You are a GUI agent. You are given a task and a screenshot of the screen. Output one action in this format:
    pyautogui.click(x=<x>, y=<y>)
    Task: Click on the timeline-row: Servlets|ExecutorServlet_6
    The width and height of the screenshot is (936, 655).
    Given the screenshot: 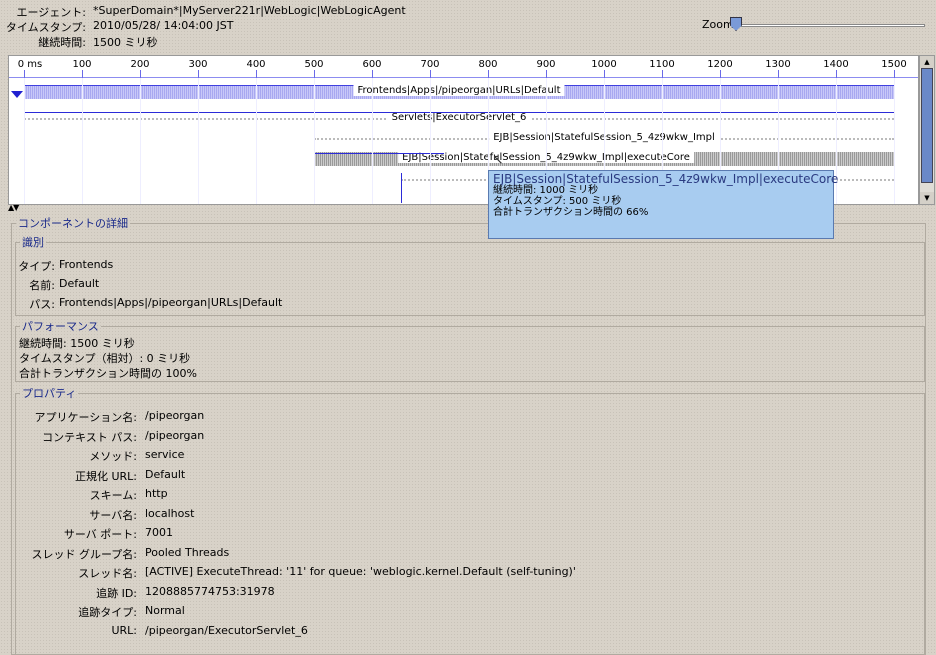 What is the action you would take?
    pyautogui.click(x=459, y=119)
    